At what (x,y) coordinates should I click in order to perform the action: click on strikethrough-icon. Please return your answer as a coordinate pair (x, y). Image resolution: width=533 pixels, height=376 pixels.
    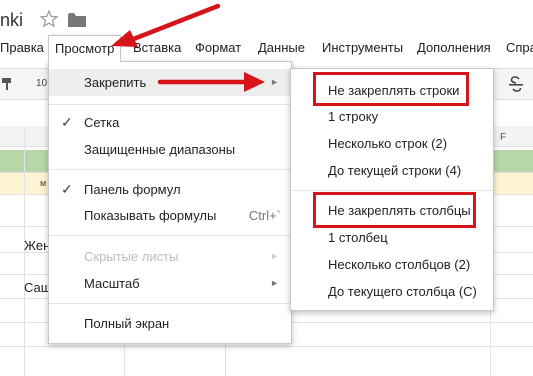
    Looking at the image, I should click on (516, 84).